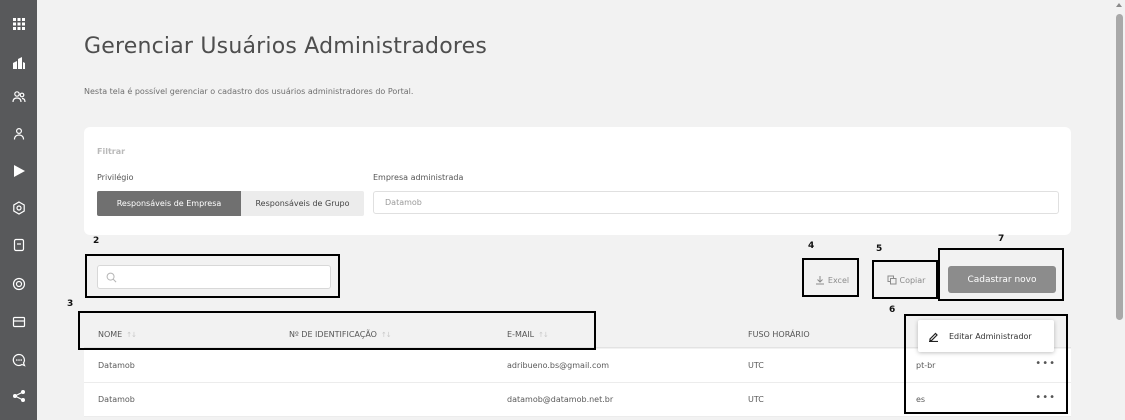  Describe the element at coordinates (286, 46) in the screenshot. I see `page-title: Gerenciar Usuários Administradores` at that location.